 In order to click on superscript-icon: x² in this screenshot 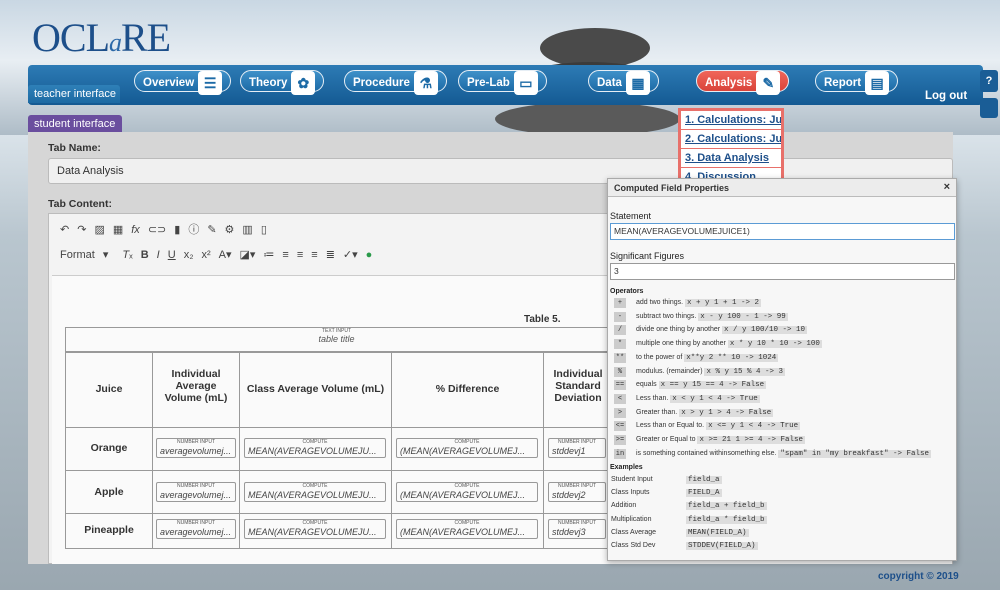, I will do `click(205, 255)`.